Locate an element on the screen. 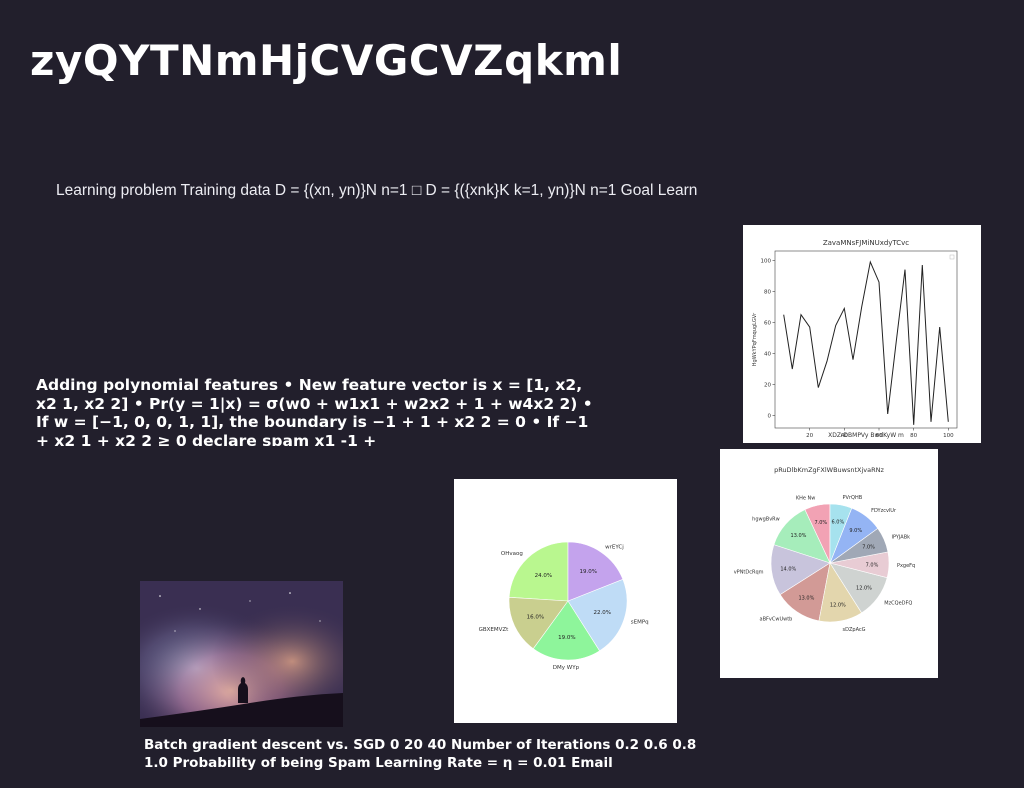  pie2-label: FDYzcvlUr is located at coordinates (884, 511).